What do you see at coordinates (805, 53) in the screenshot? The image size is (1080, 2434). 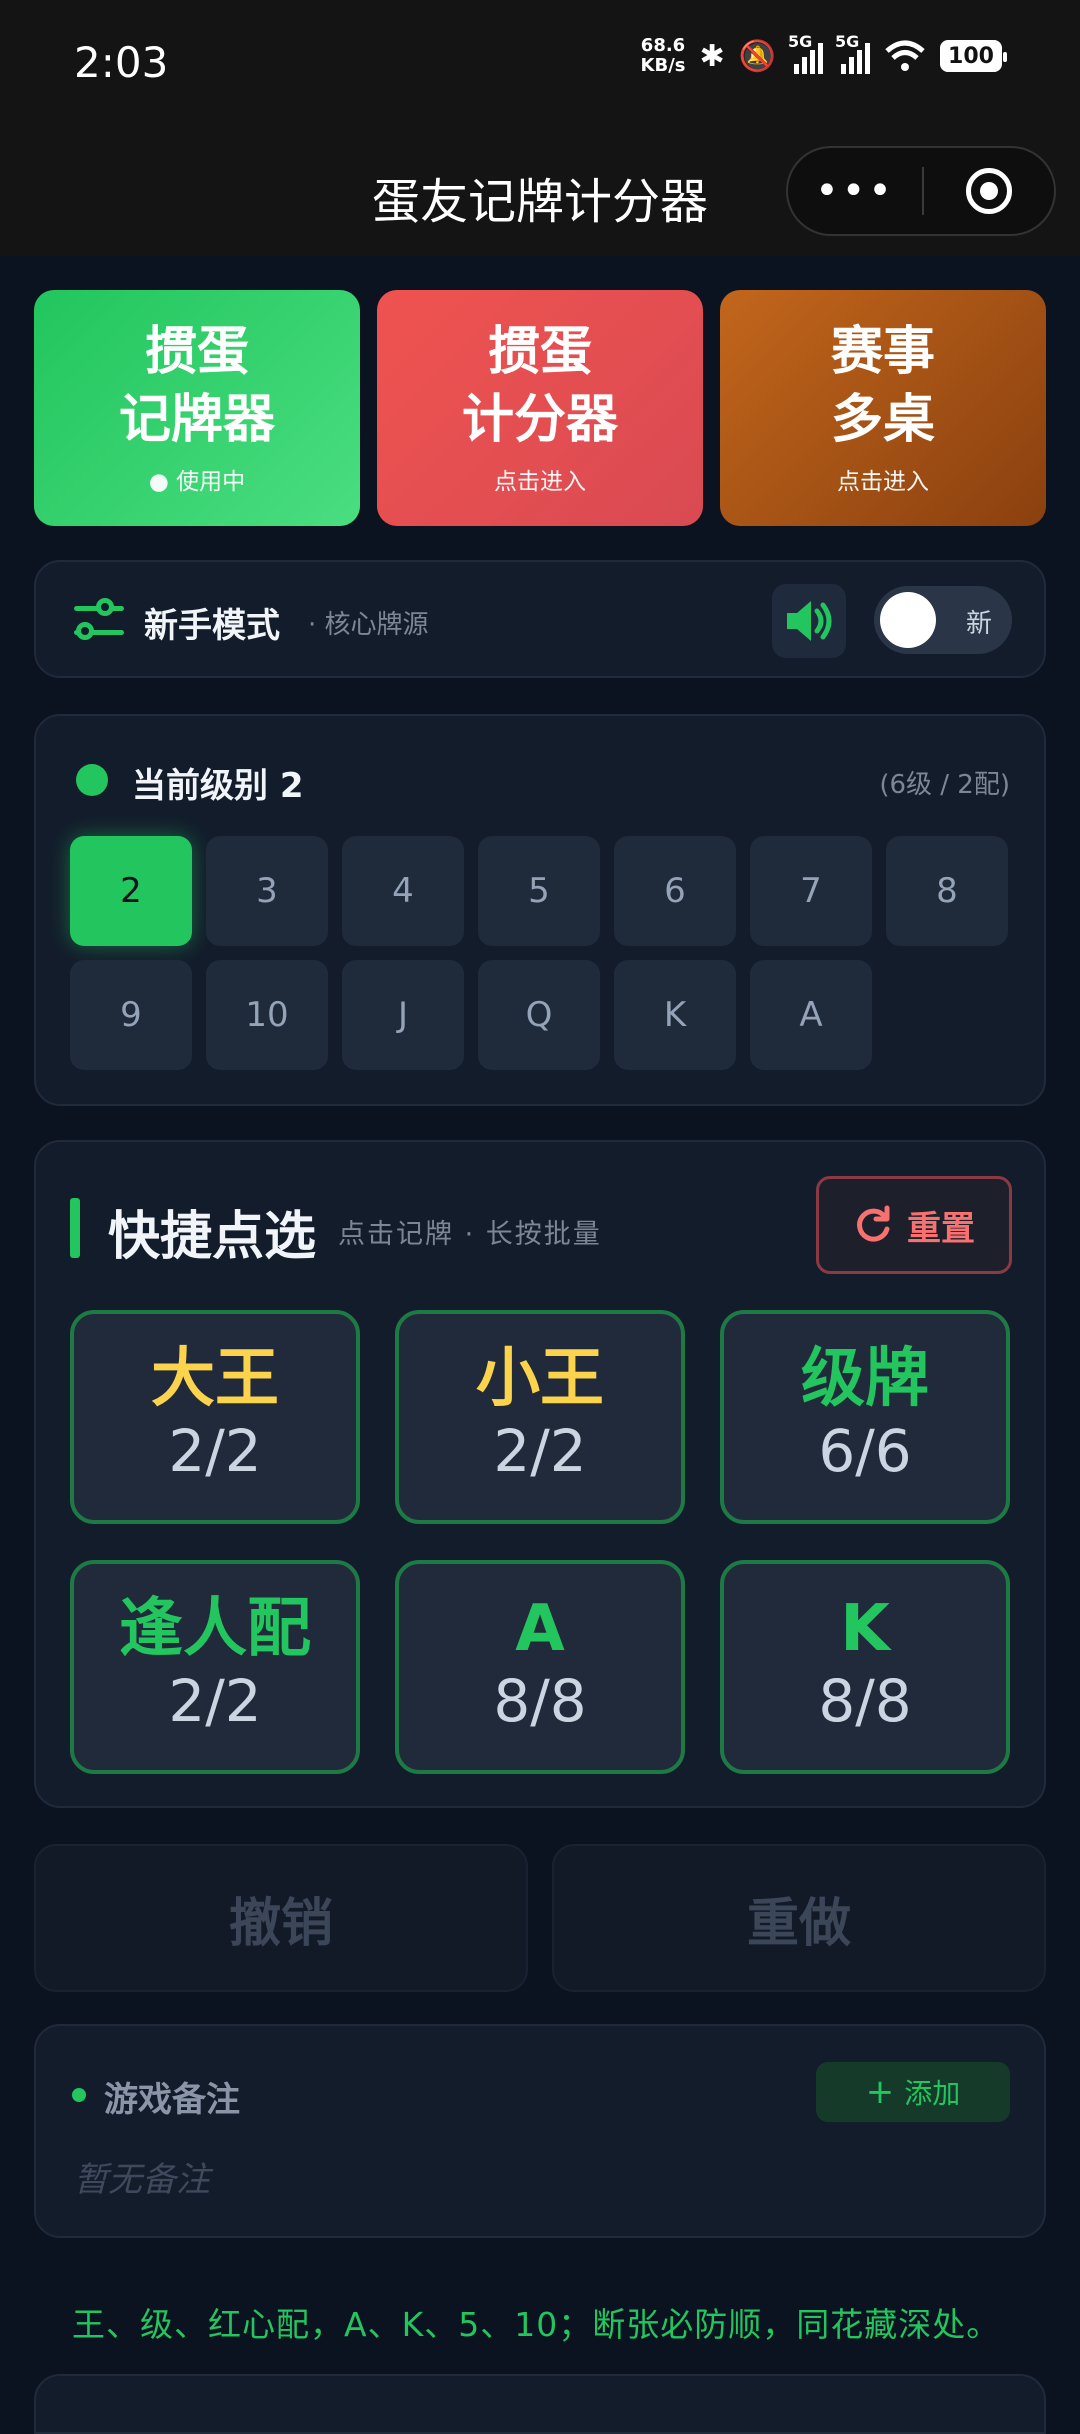 I see `signal-5g-icon: 5G` at bounding box center [805, 53].